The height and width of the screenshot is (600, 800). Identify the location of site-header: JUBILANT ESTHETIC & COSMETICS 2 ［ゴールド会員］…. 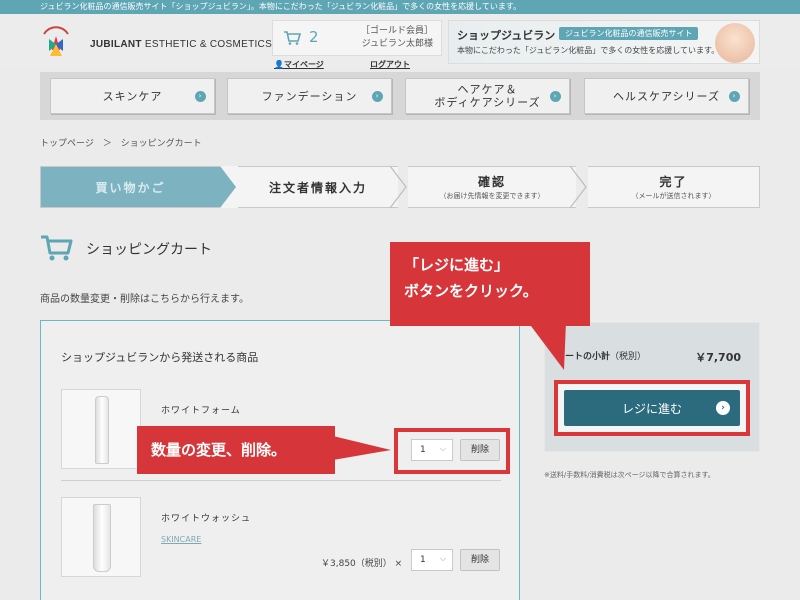
(400, 42).